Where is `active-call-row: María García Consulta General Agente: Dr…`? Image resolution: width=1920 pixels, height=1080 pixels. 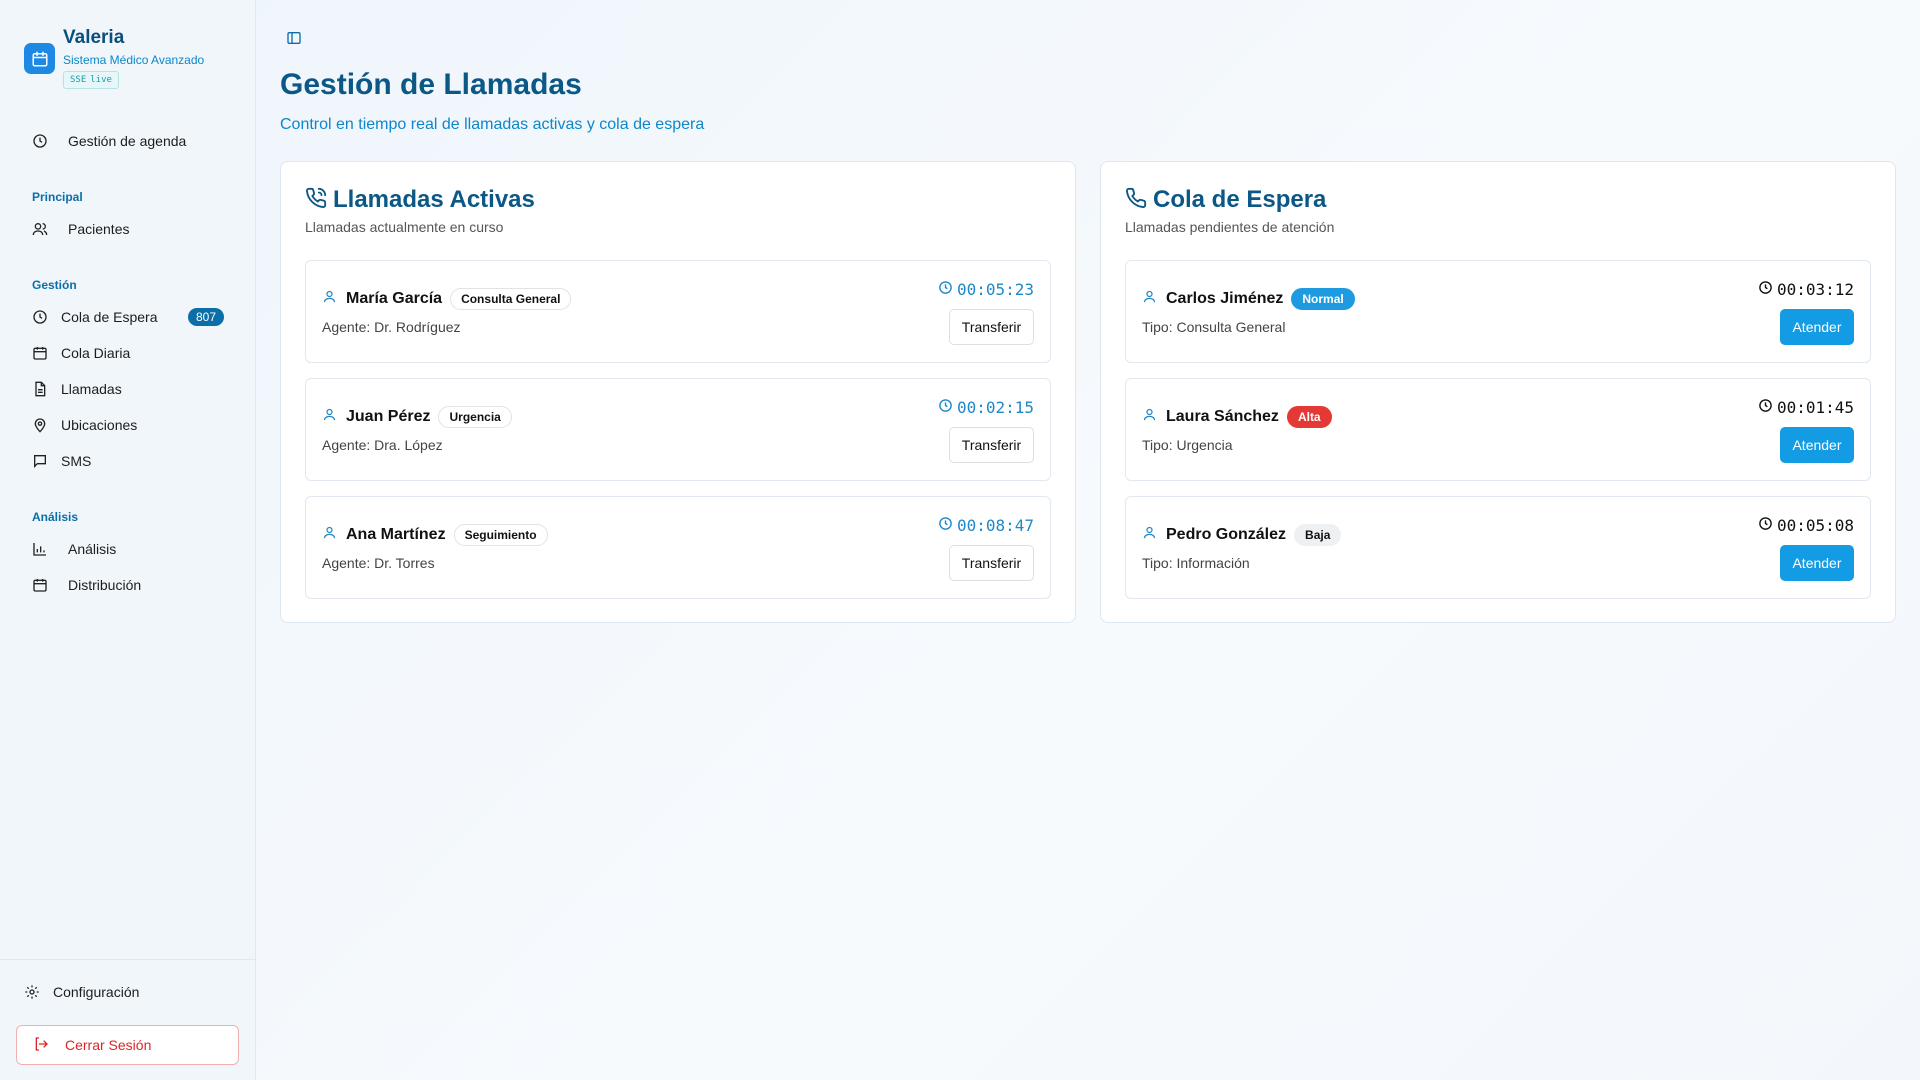 active-call-row: María García Consulta General Agente: Dr… is located at coordinates (678, 311).